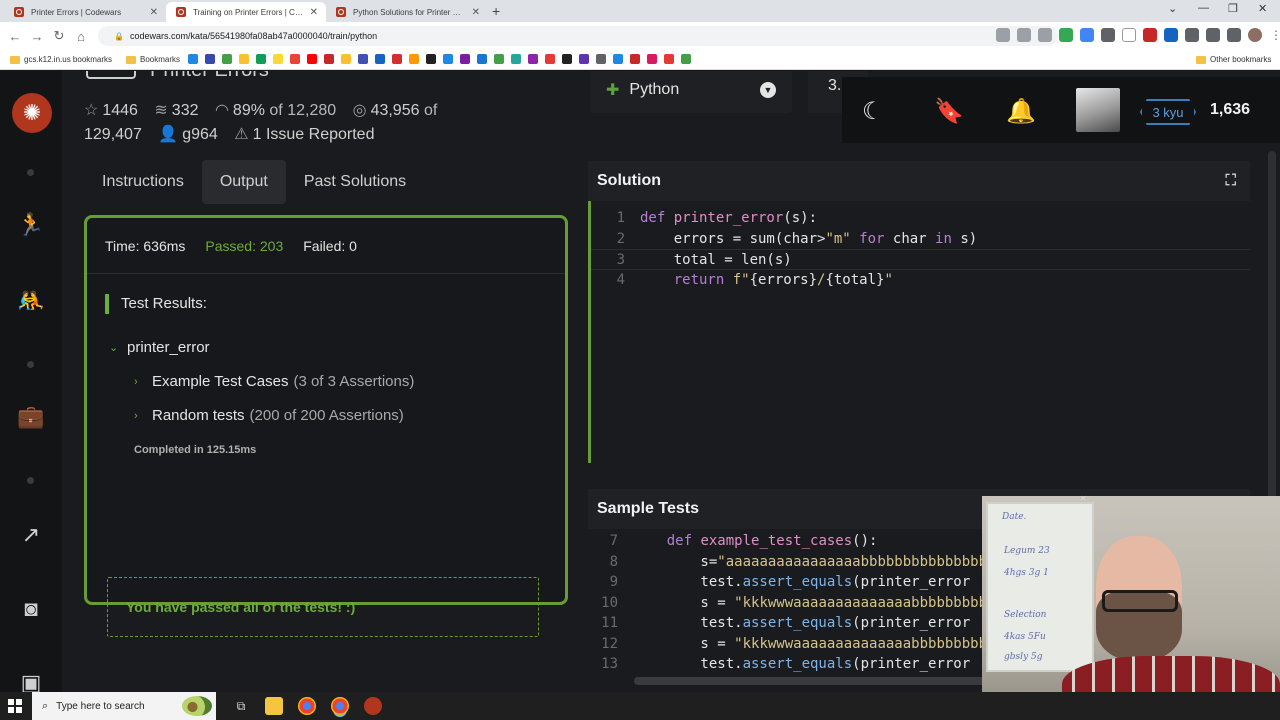 The height and width of the screenshot is (720, 1280). Describe the element at coordinates (1045, 35) in the screenshot. I see `star-icon` at that location.